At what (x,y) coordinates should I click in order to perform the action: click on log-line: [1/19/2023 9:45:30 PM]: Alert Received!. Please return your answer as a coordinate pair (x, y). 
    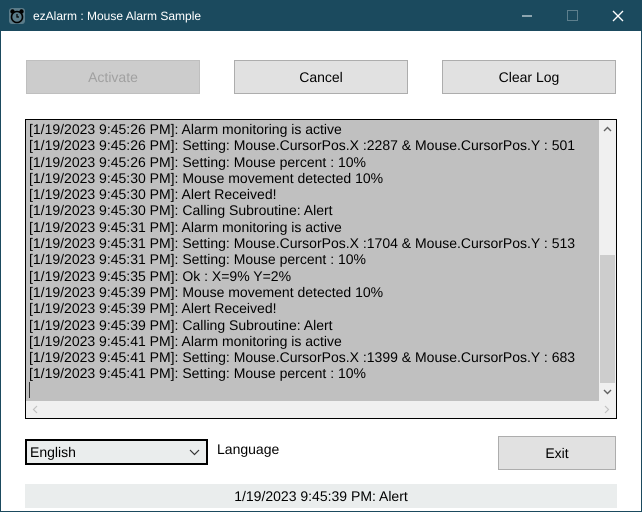
    Looking at the image, I should click on (153, 194).